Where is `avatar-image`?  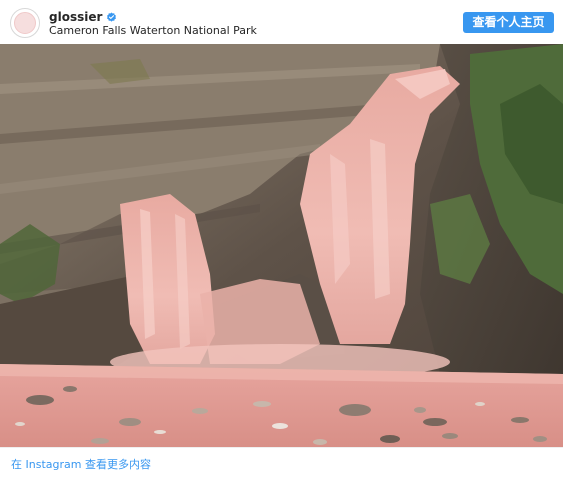
avatar-image is located at coordinates (25, 23).